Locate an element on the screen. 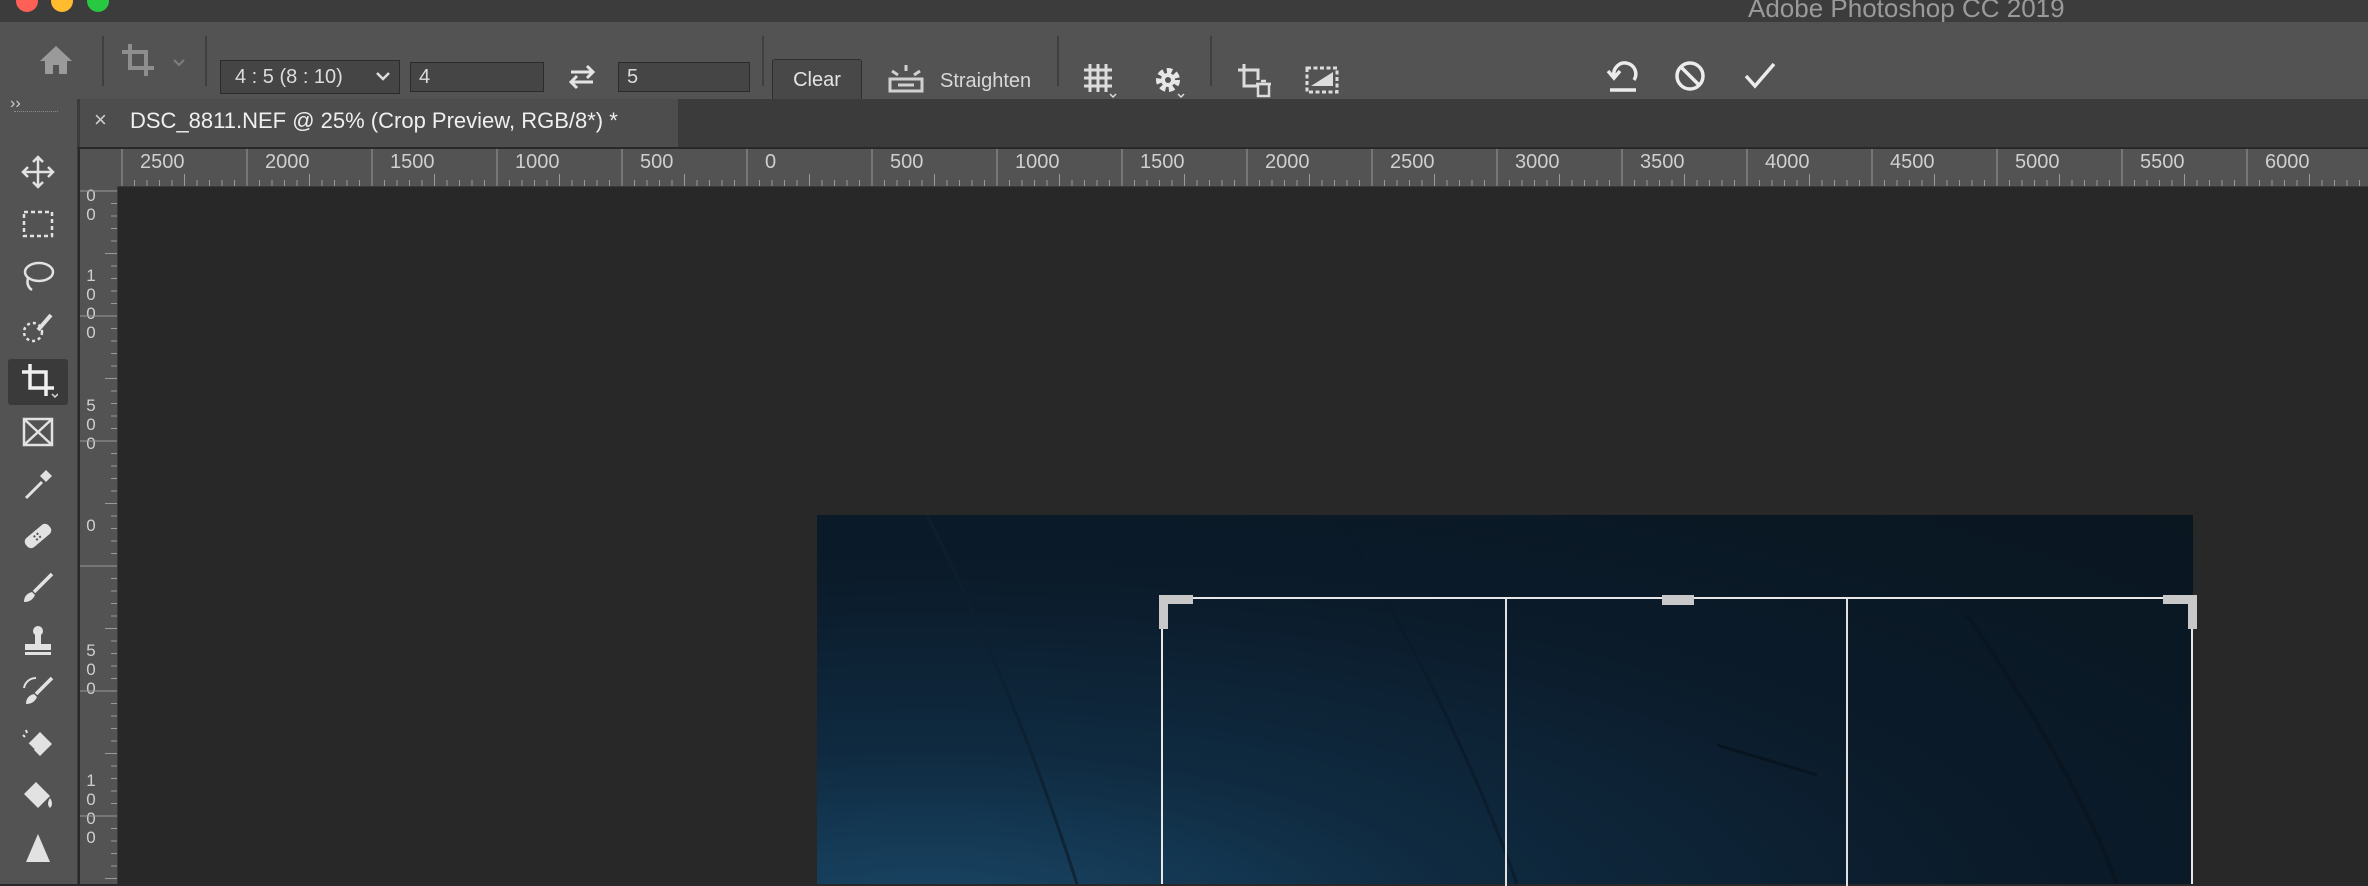 This screenshot has height=886, width=2368. marquee-tool is located at coordinates (38, 226).